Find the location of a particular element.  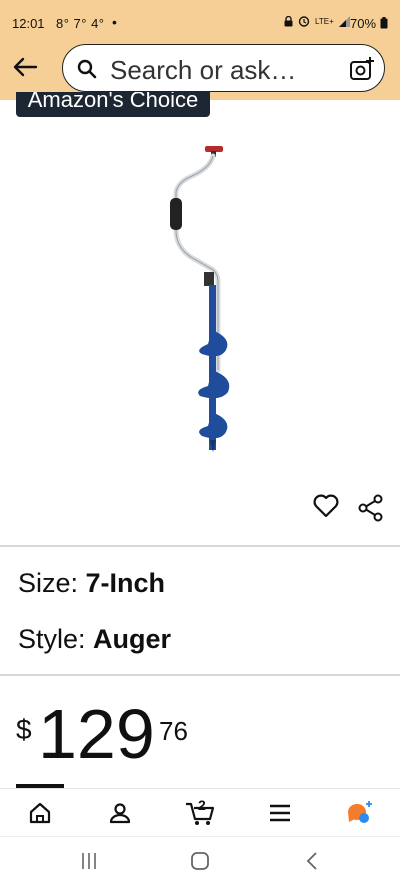

signal-icon is located at coordinates (344, 21).